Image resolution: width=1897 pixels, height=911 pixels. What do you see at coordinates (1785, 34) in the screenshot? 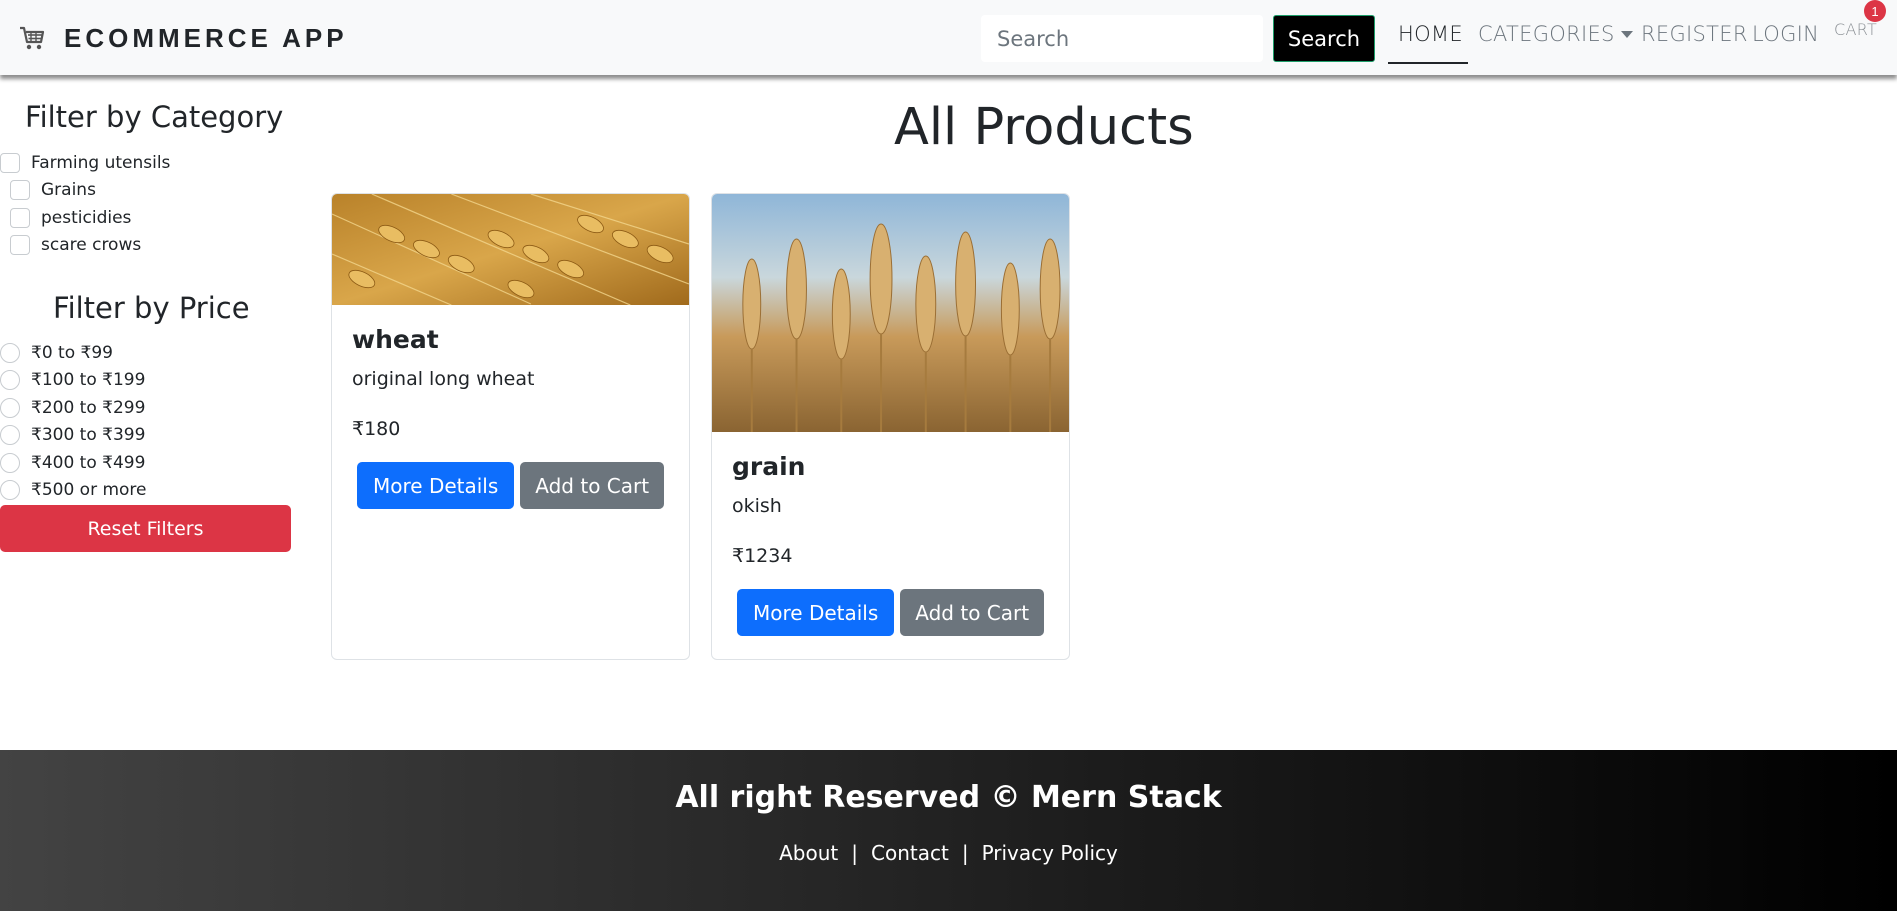
I see `nav-login-link: LOGIN` at bounding box center [1785, 34].